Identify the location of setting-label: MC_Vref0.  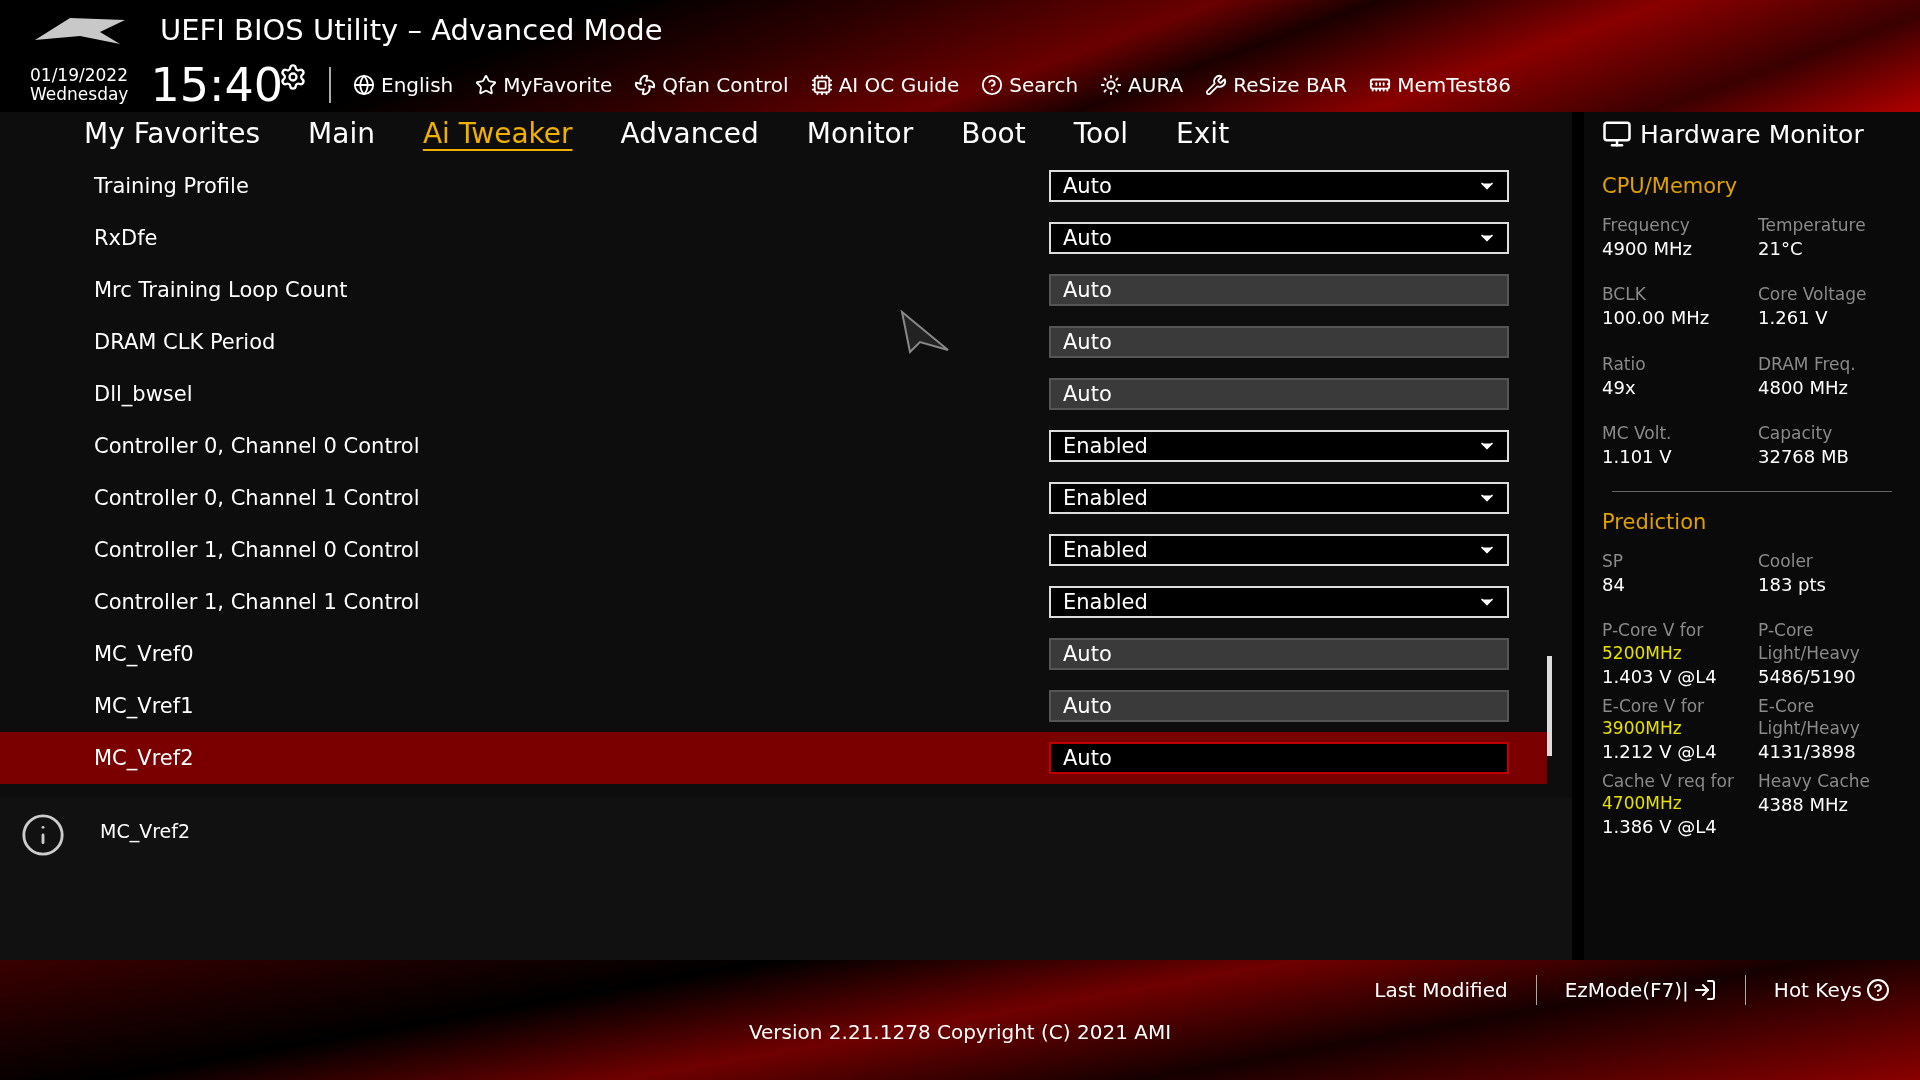
(144, 654).